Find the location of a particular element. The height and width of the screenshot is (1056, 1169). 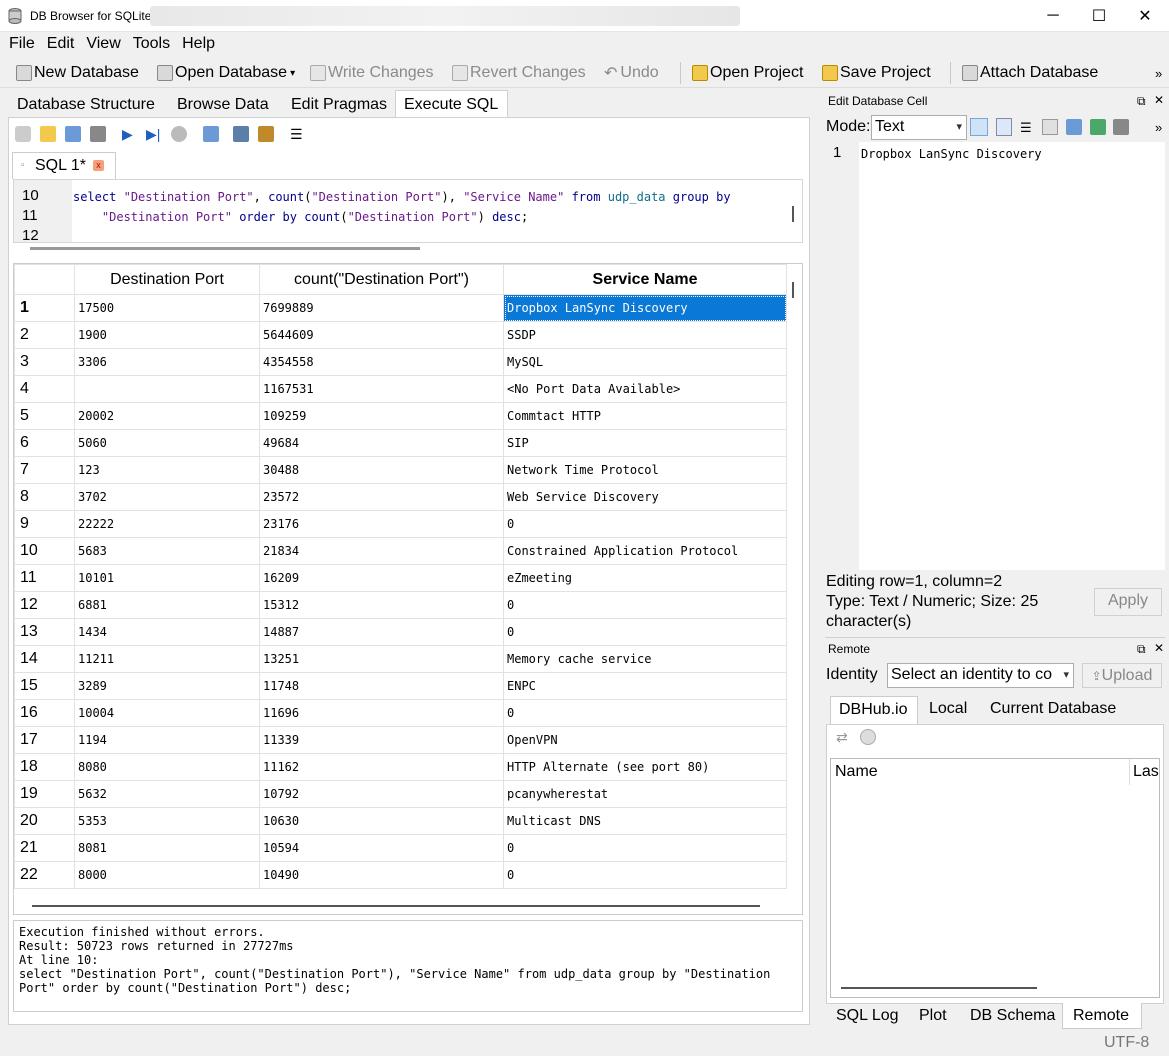

cell-count: 14887 is located at coordinates (381, 632).